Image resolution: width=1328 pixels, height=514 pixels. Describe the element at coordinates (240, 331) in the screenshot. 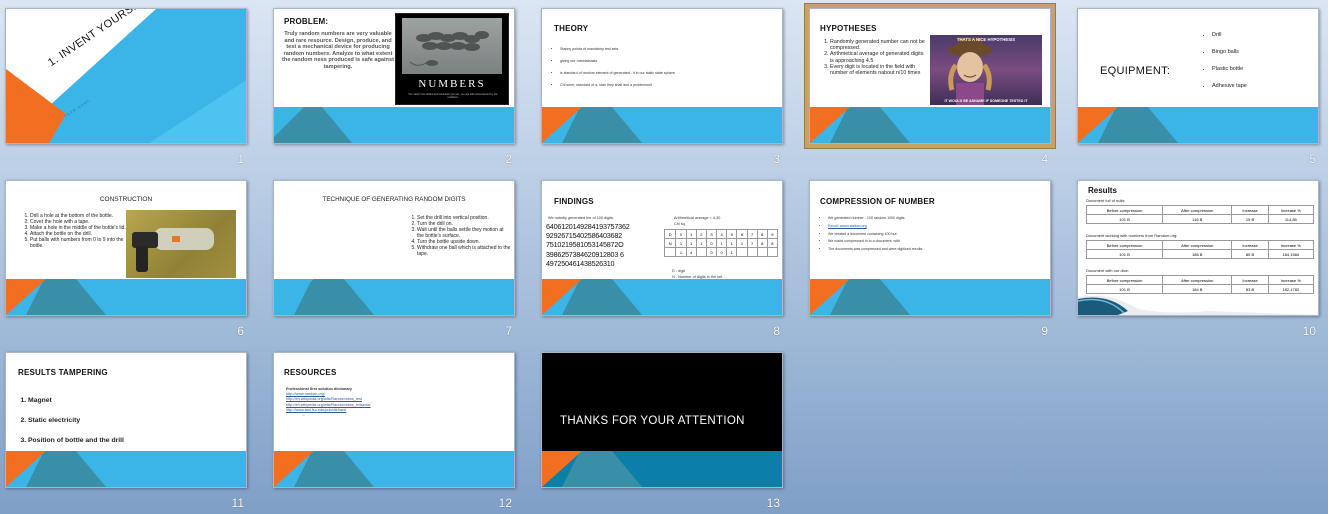

I see `slide-number-6: 6` at that location.